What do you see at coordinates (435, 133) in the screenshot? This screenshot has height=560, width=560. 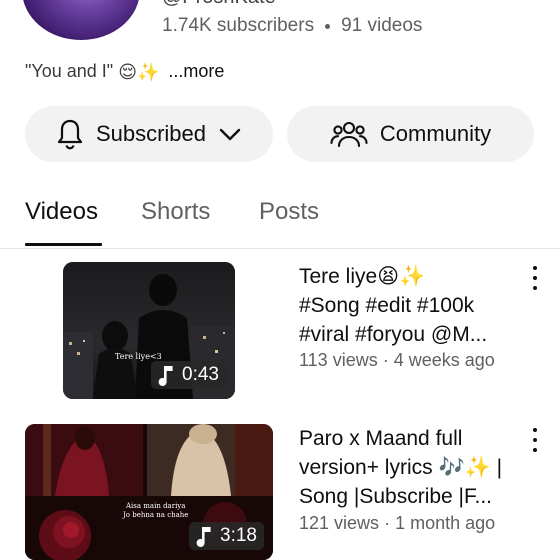 I see `community-label: Community` at bounding box center [435, 133].